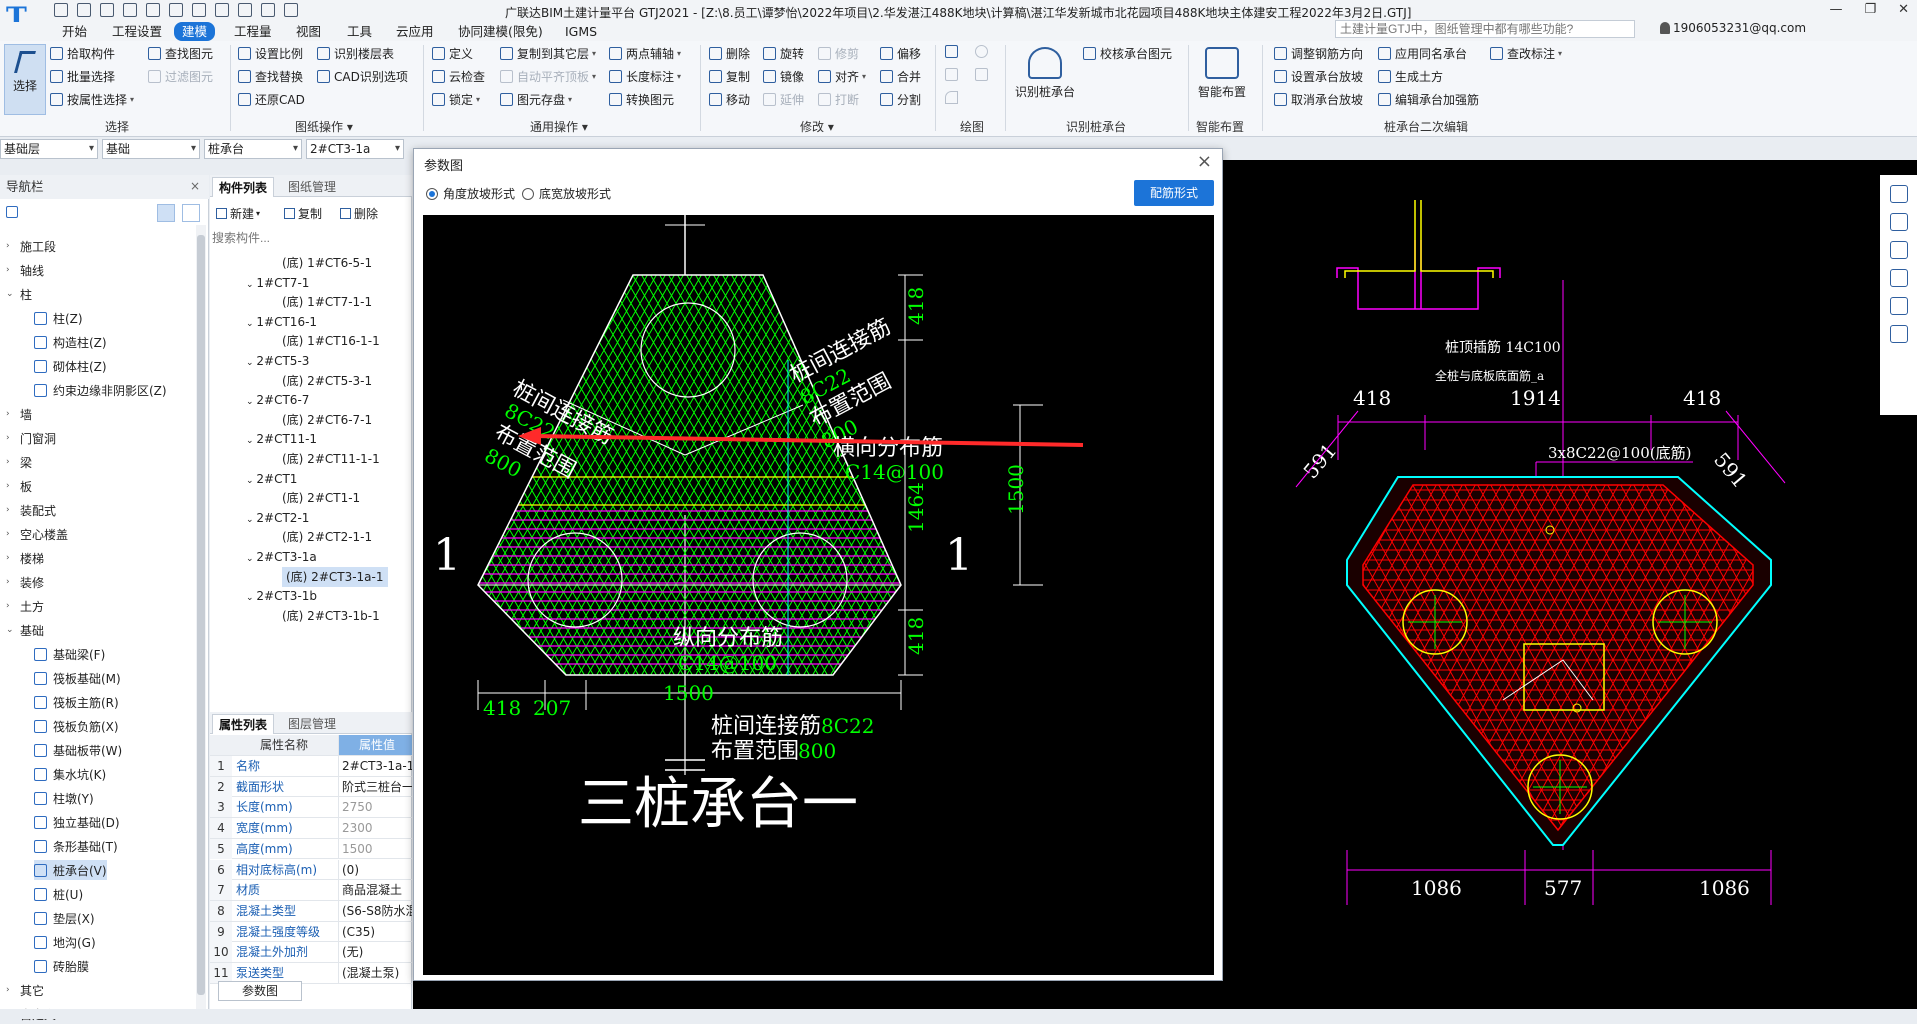 This screenshot has width=1917, height=1024. I want to click on adjust-rebar-direction-button: 调整钢筋方向, so click(1318, 53).